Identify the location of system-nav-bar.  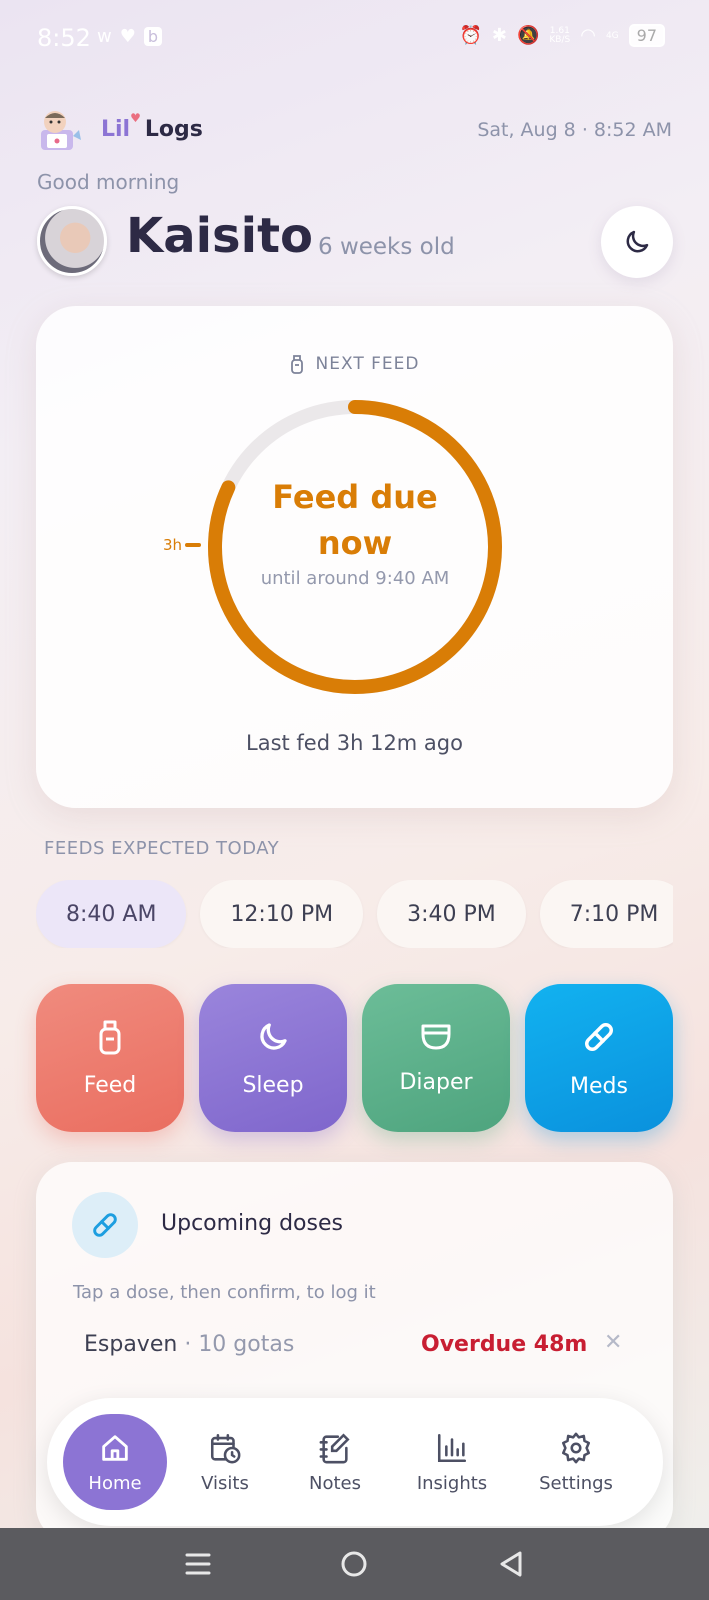
(354, 1564).